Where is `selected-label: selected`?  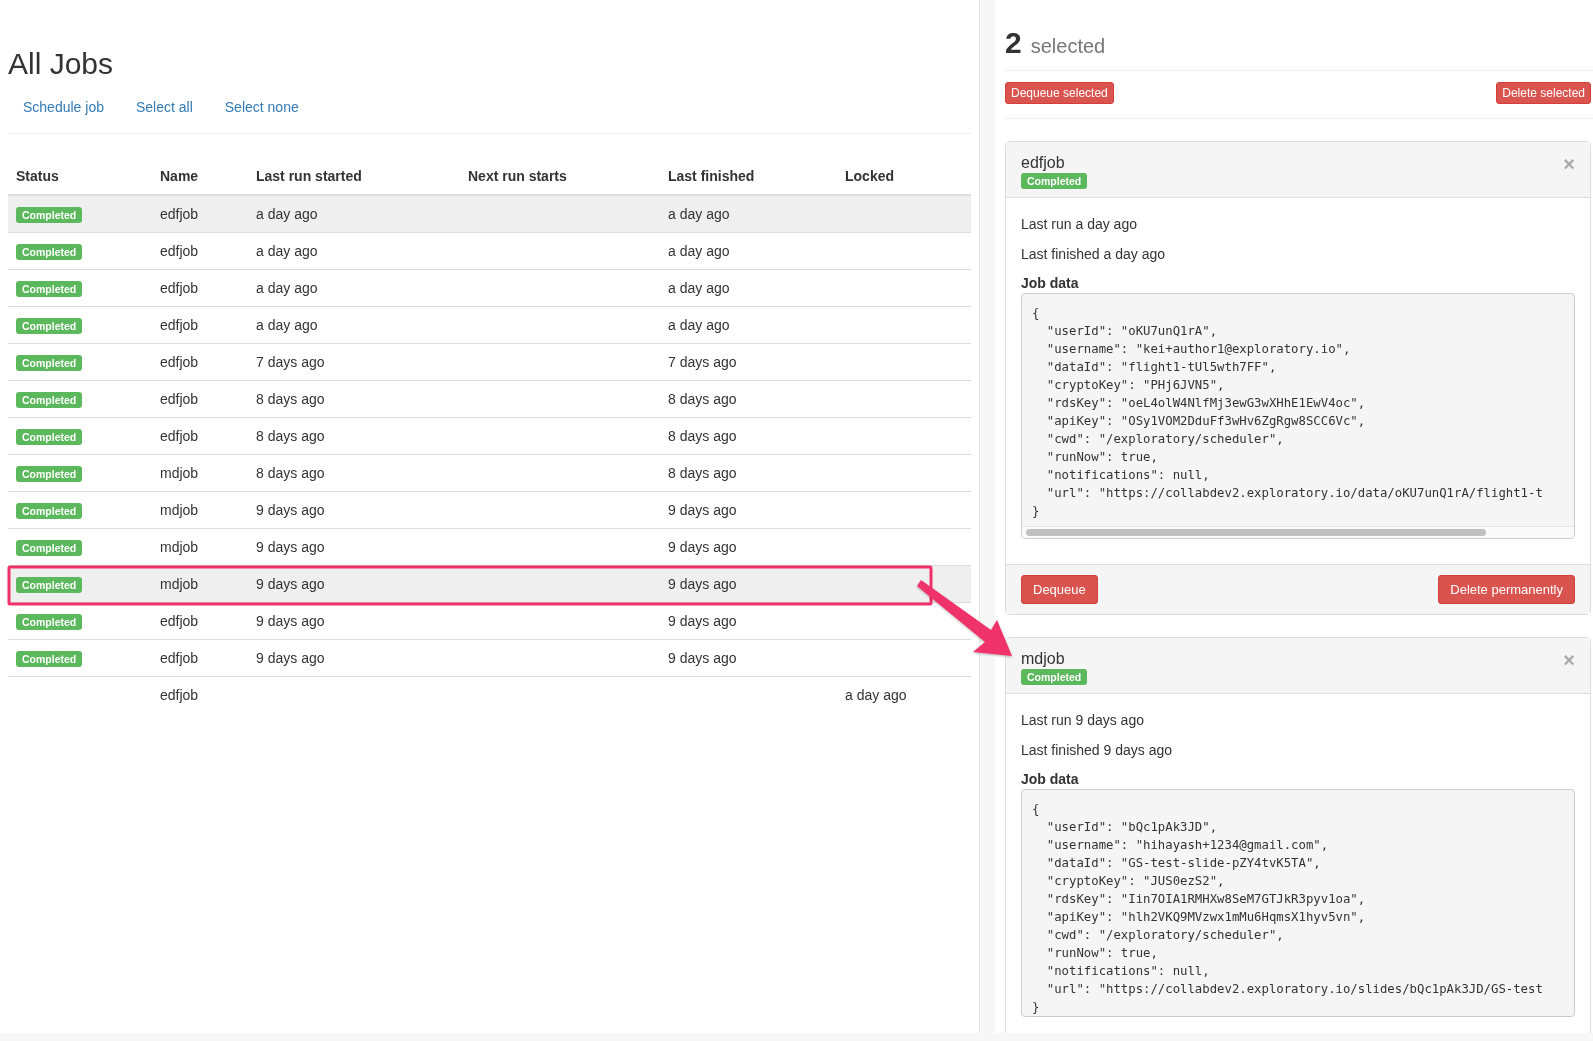
selected-label: selected is located at coordinates (1068, 46).